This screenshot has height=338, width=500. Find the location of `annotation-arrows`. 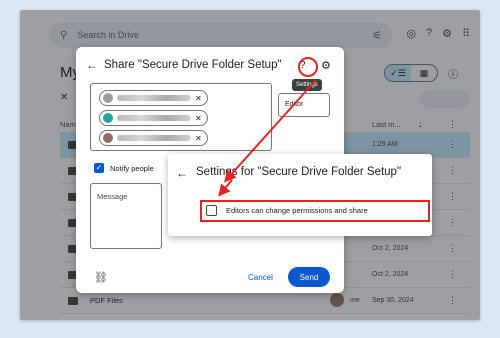

annotation-arrows is located at coordinates (267, 138).